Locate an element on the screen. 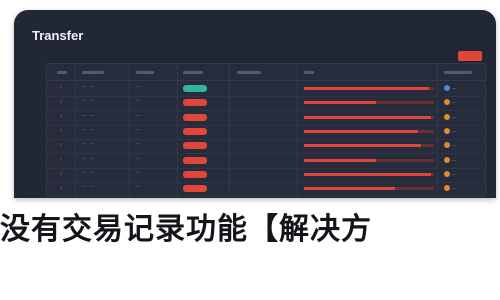  column-header-type is located at coordinates (458, 72).